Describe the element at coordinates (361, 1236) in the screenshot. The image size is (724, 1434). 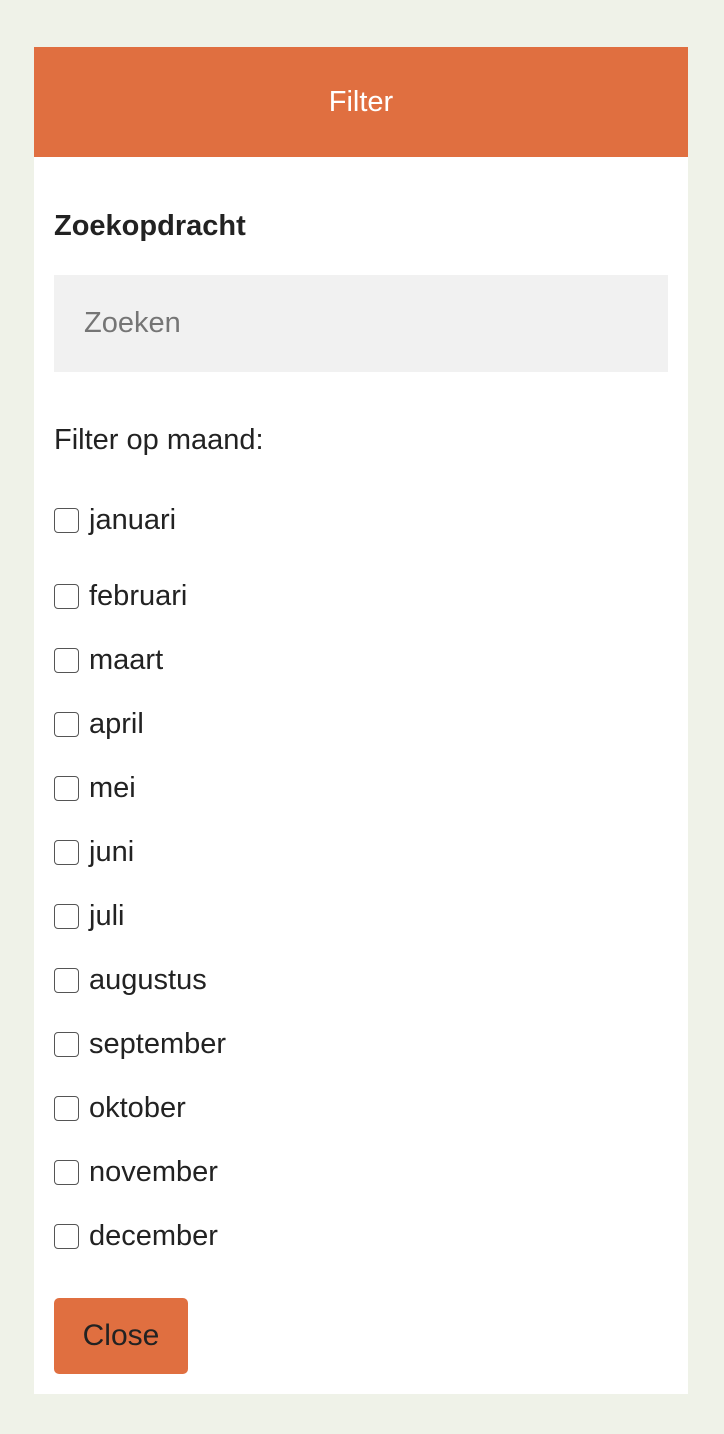
I see `month-item-december: december` at that location.